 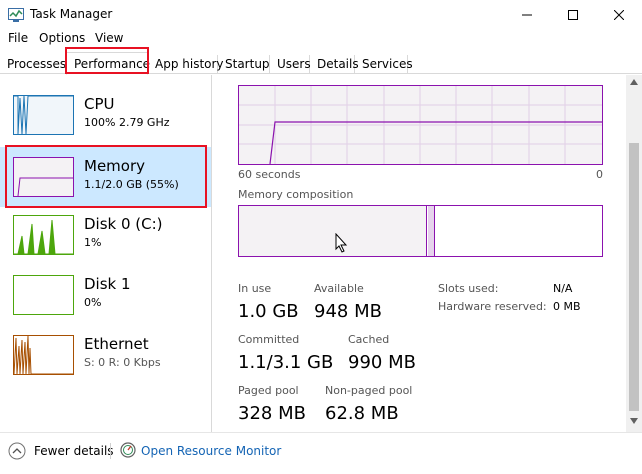 I want to click on disk-0-usage: 1%, so click(x=93, y=242).